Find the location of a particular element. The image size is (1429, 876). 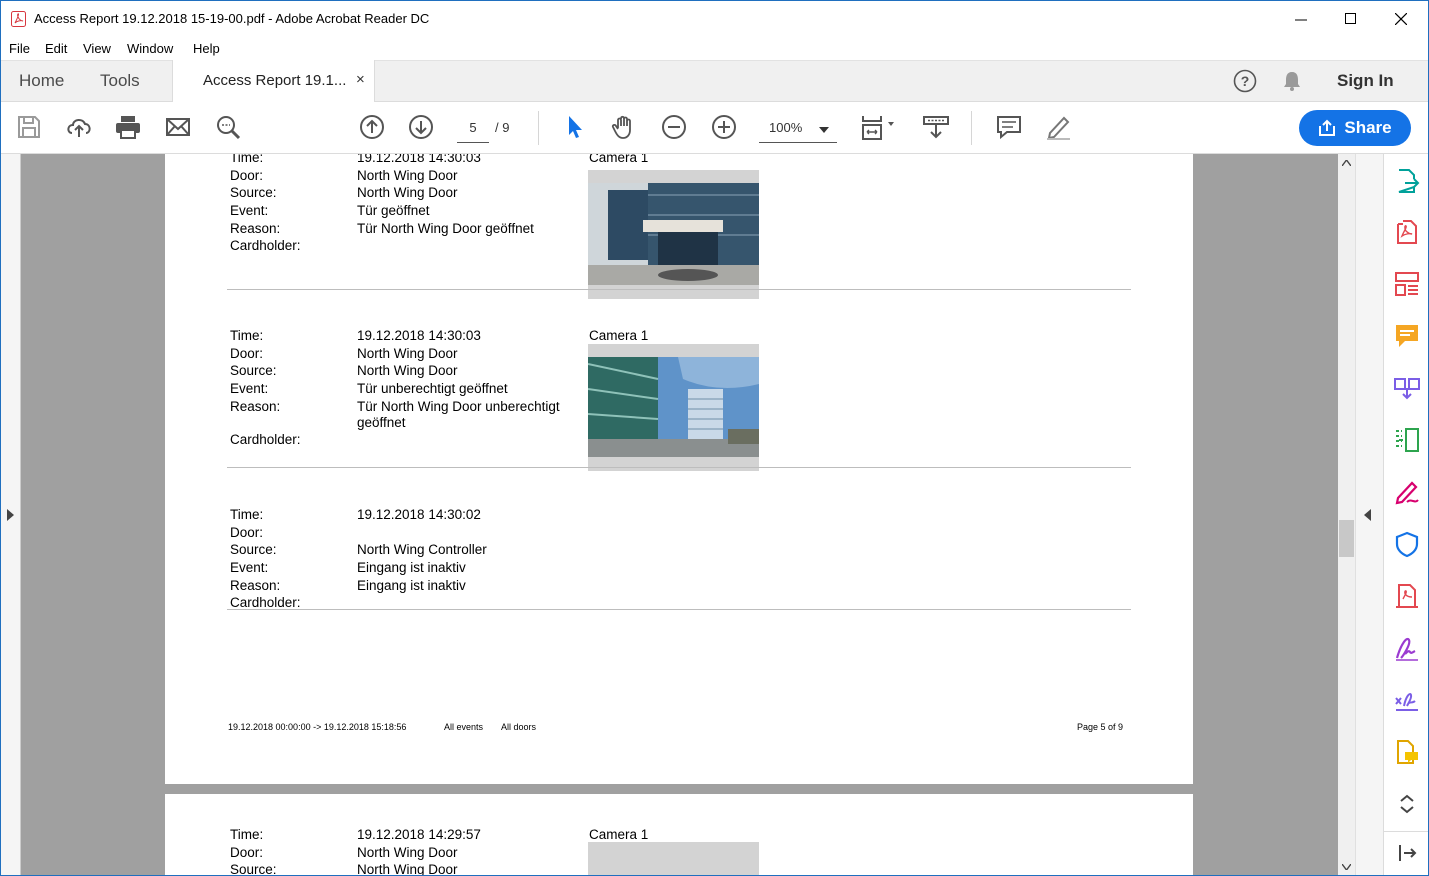

compress-pdf-icon is located at coordinates (1407, 440).